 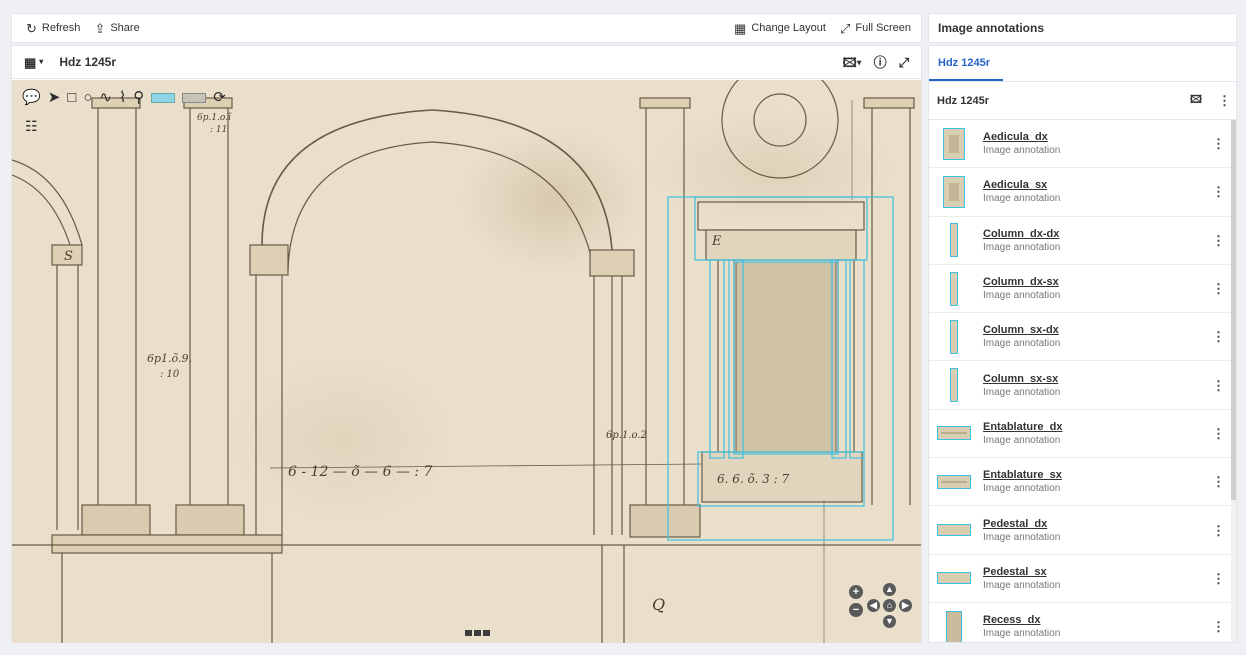 What do you see at coordinates (1082, 63) in the screenshot?
I see `panel-tabs: Hdz 1245r` at bounding box center [1082, 63].